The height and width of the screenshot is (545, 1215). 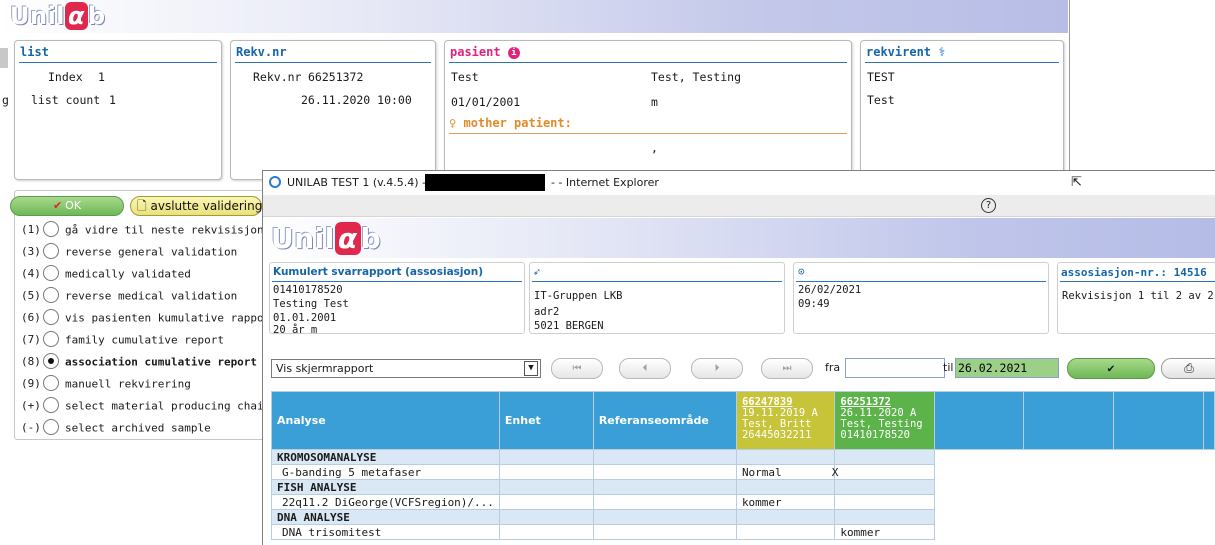 What do you see at coordinates (5, 100) in the screenshot?
I see `edge-text: g` at bounding box center [5, 100].